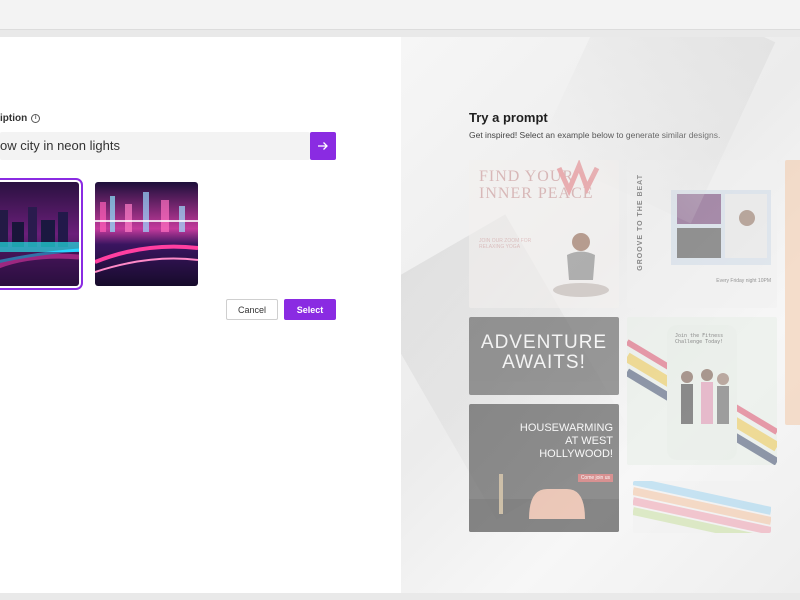 This screenshot has width=800, height=600. I want to click on example-card-fitness: Join the Fitness Challenge Today!, so click(702, 391).